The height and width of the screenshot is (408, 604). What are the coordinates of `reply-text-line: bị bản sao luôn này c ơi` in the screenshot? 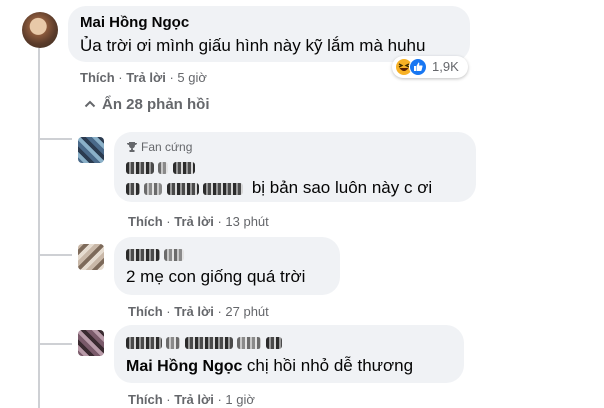 It's located at (279, 188).